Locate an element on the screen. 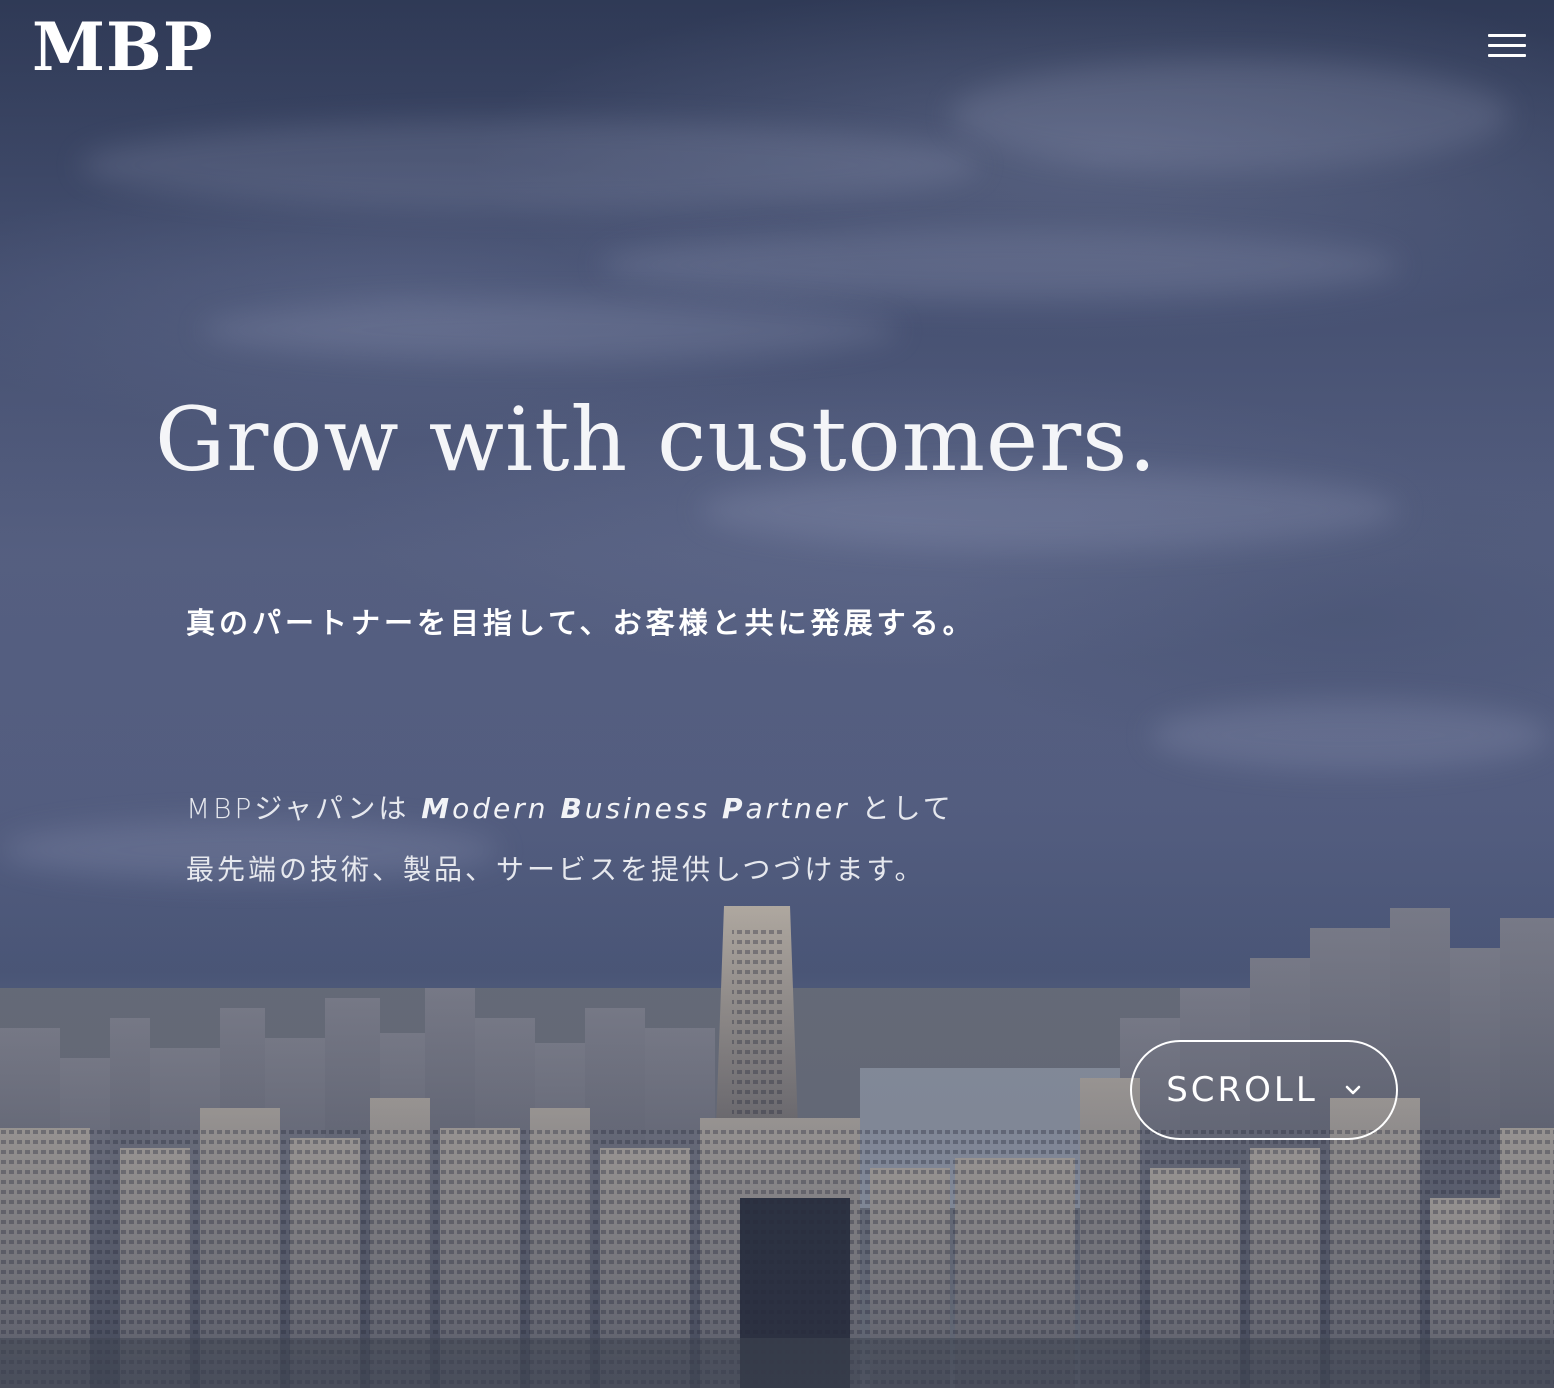 The height and width of the screenshot is (1388, 1554). description-prefix: MBPジャパンは is located at coordinates (304, 808).